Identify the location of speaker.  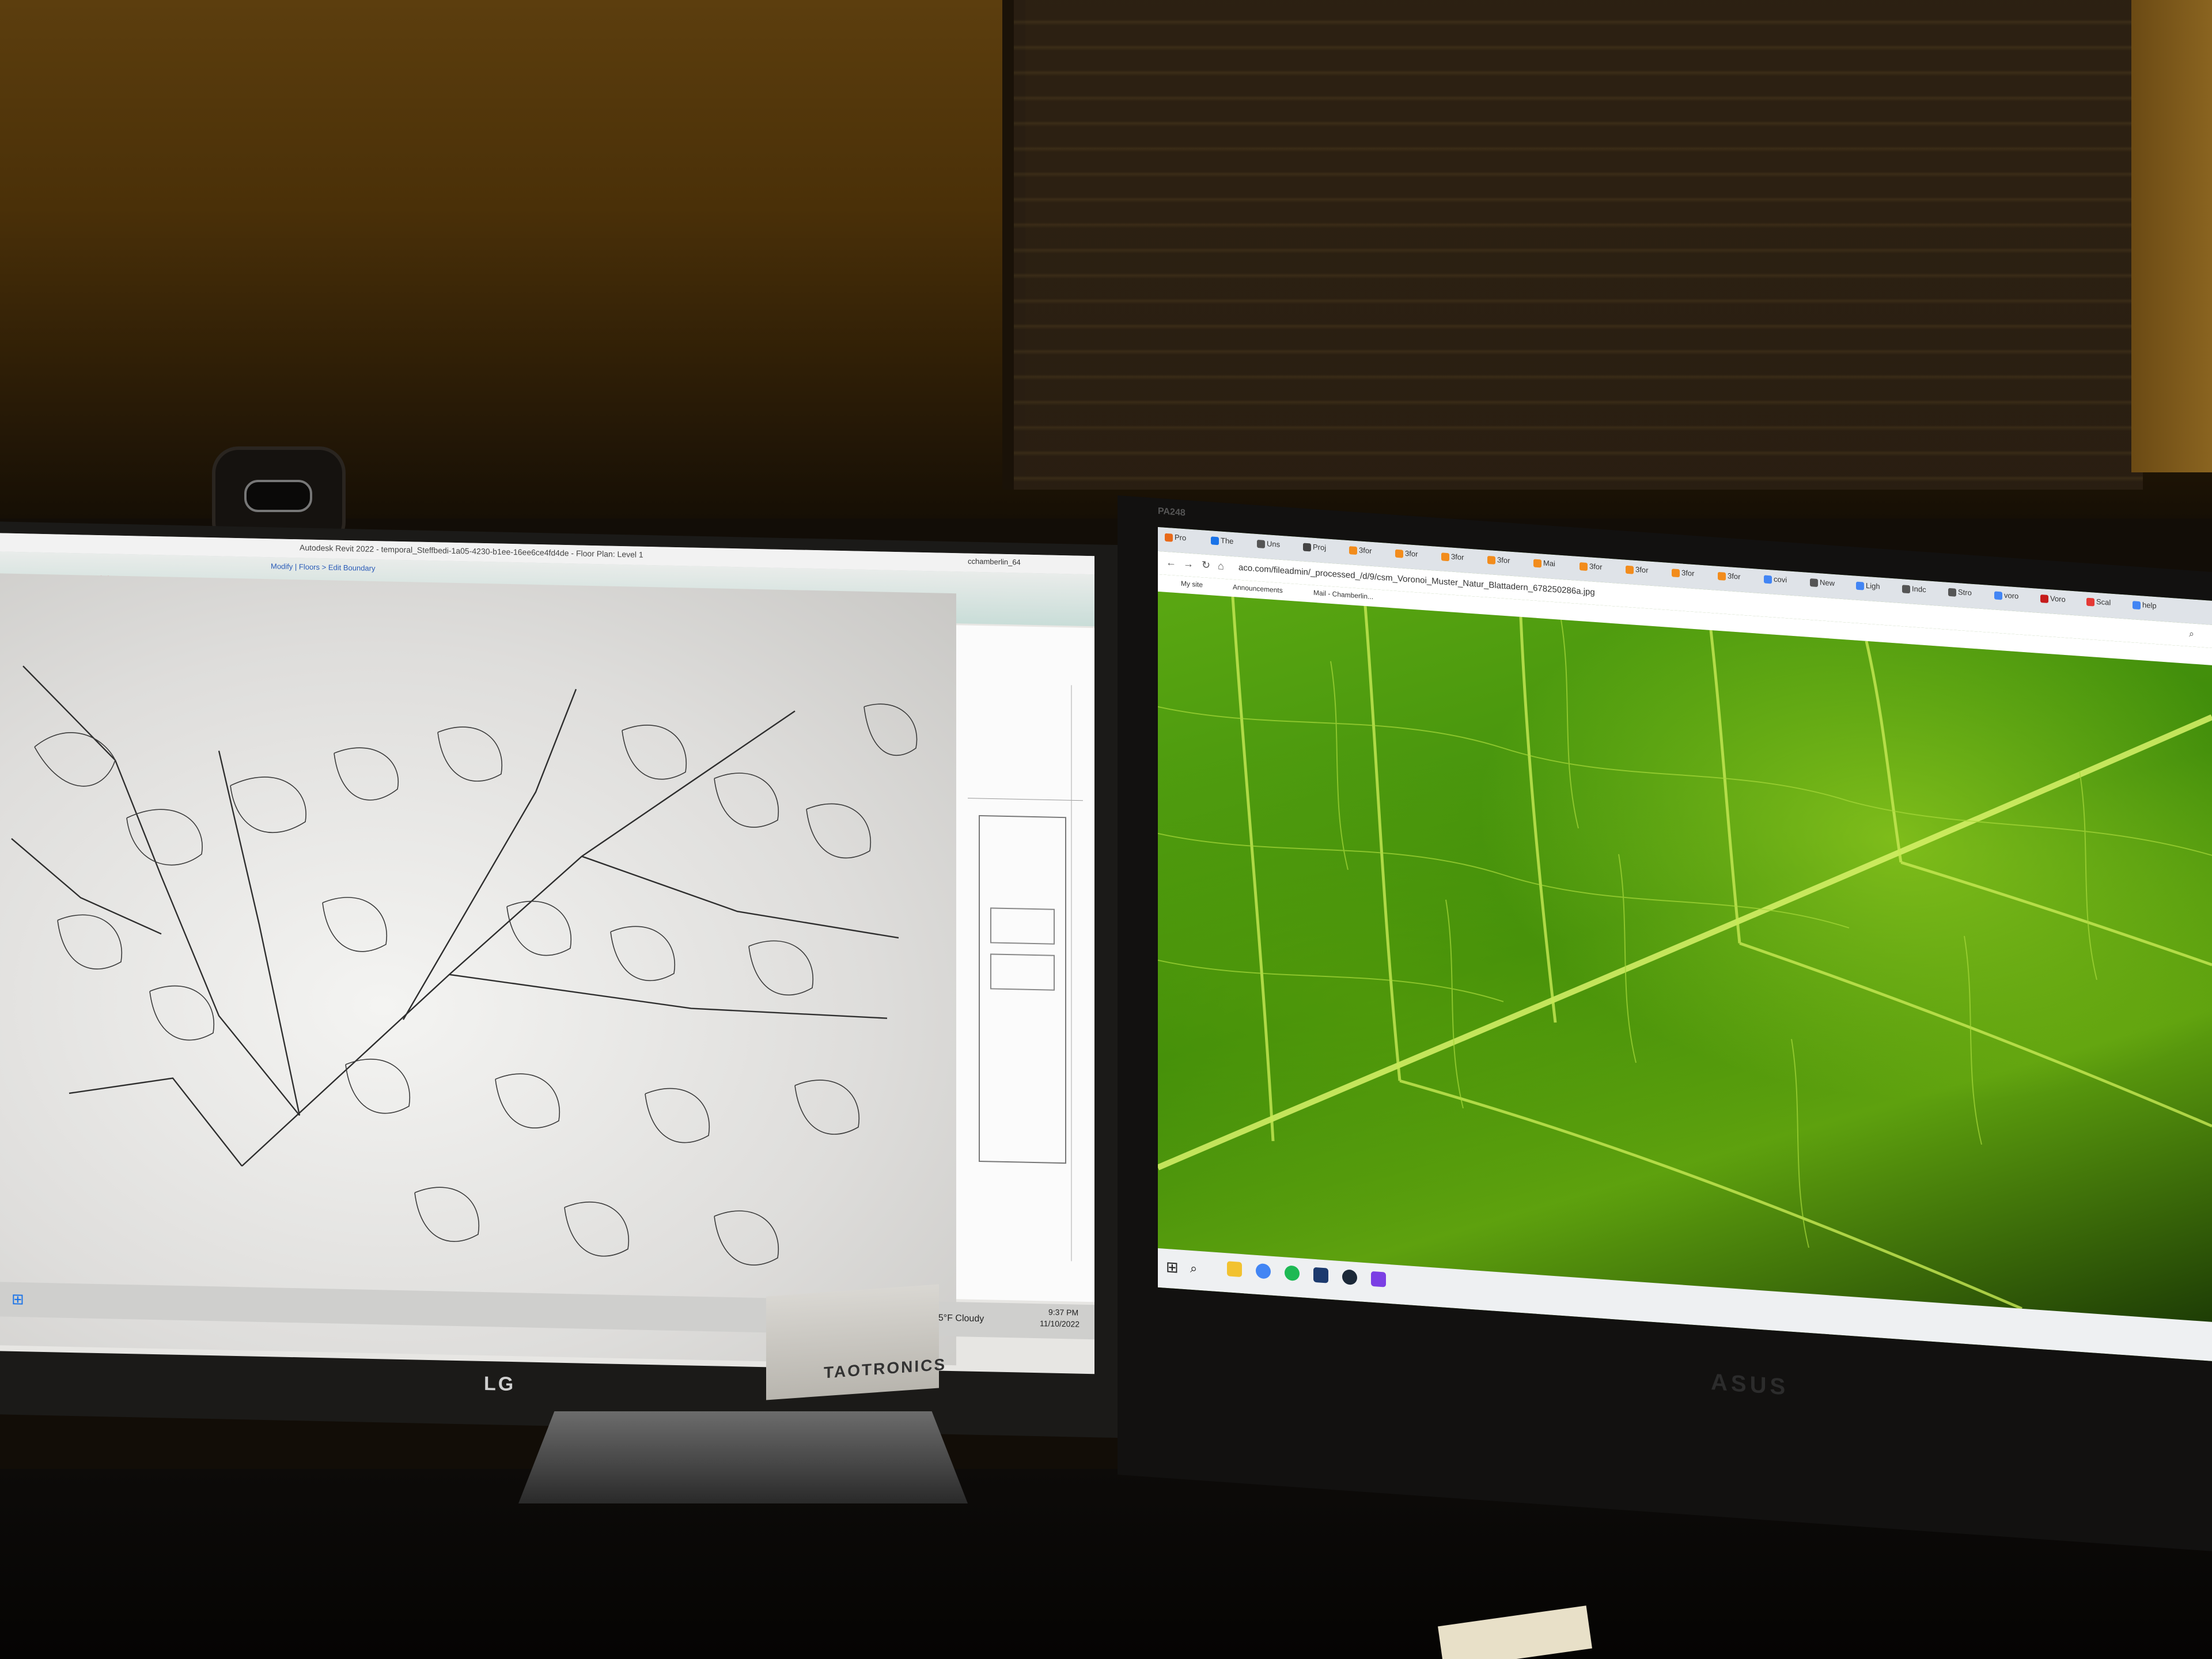
(852, 1342).